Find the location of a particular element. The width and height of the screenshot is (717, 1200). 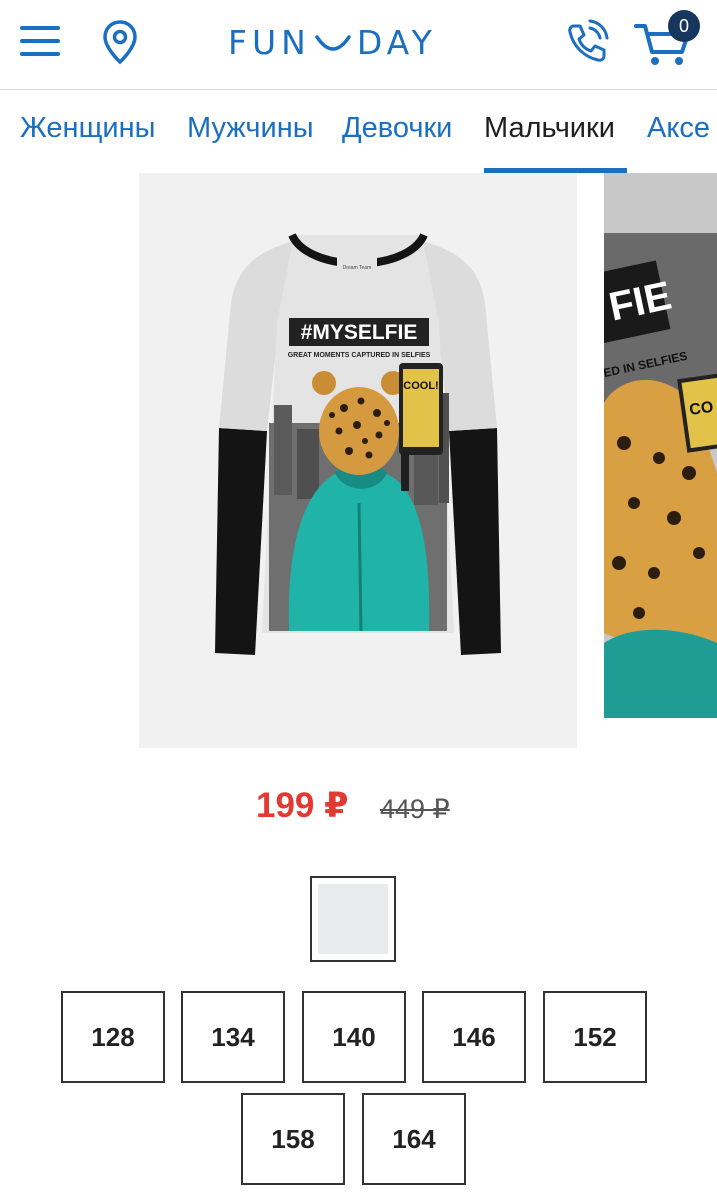

tab-boys: Мальчики is located at coordinates (549, 128).